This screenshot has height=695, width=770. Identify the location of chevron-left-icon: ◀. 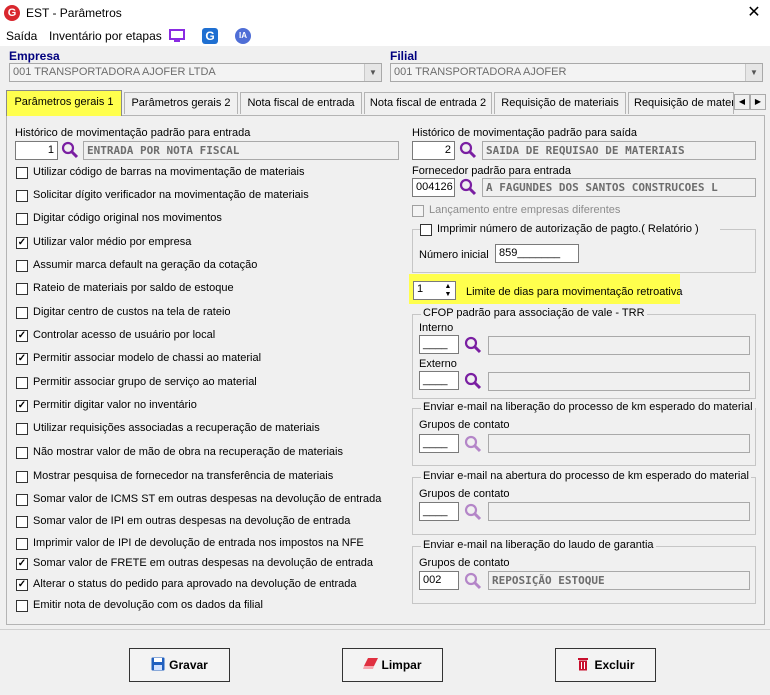
(742, 102).